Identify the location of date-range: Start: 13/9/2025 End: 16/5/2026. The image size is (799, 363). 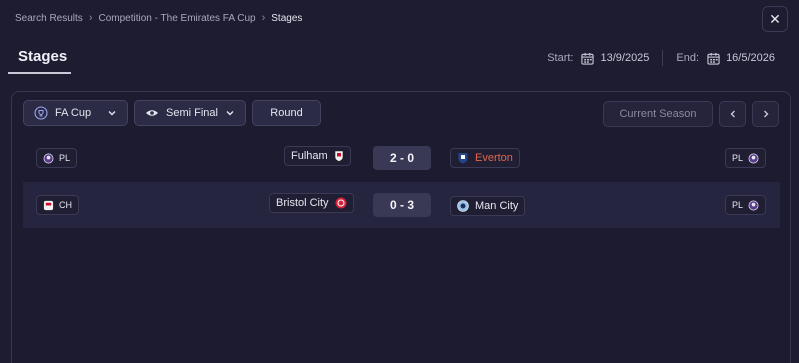
(661, 58).